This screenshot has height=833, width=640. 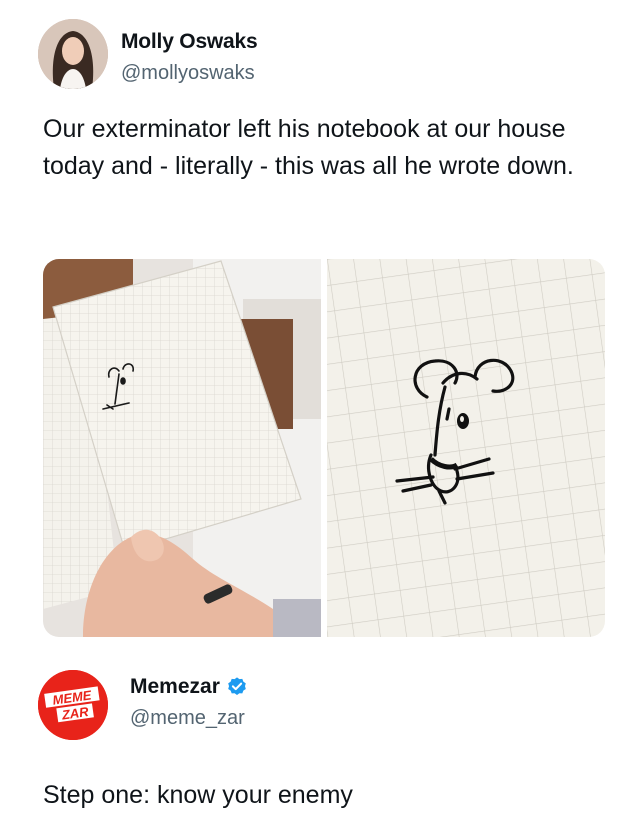 I want to click on author-name: Molly Oswaks, so click(x=189, y=42).